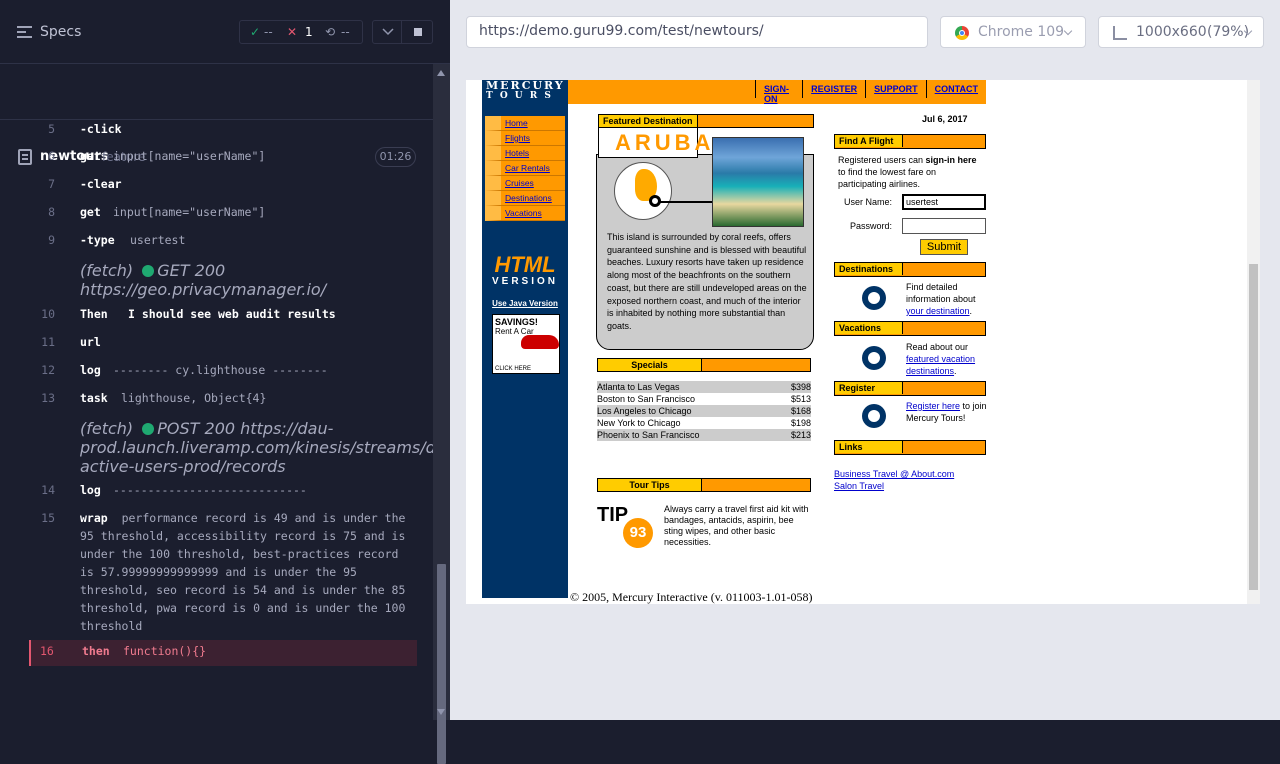  I want to click on vacations-link: featured vacation destinations, so click(940, 365).